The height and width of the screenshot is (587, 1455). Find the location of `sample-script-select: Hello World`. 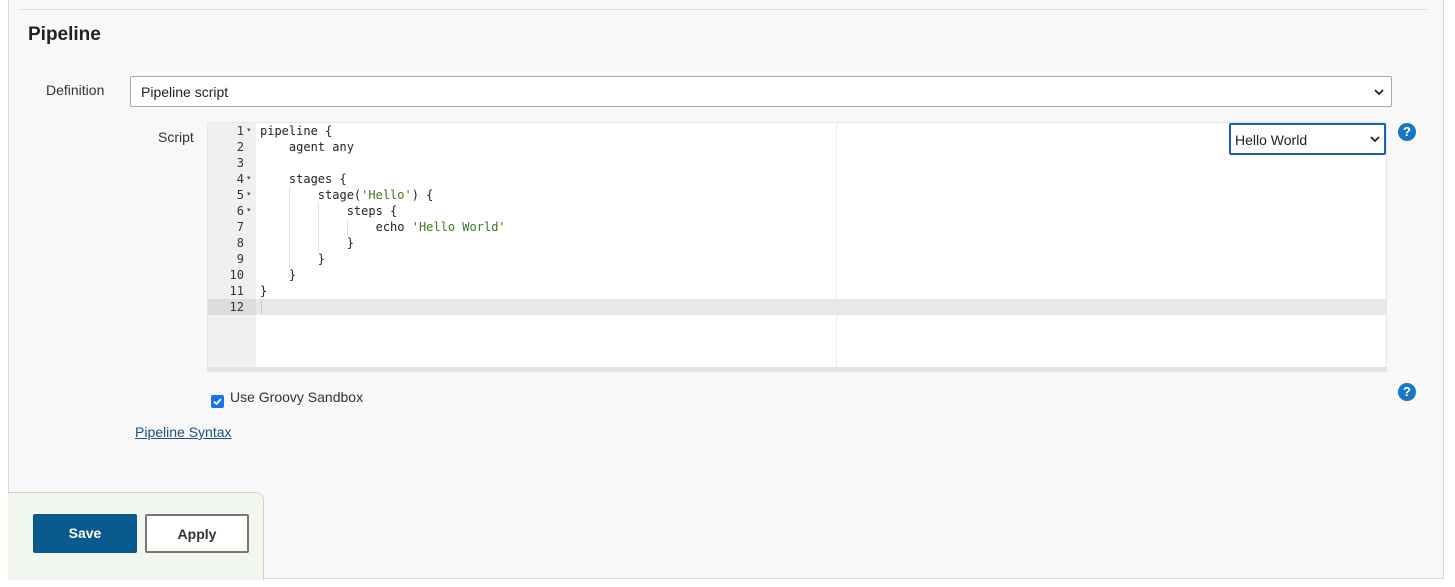

sample-script-select: Hello World is located at coordinates (1307, 139).